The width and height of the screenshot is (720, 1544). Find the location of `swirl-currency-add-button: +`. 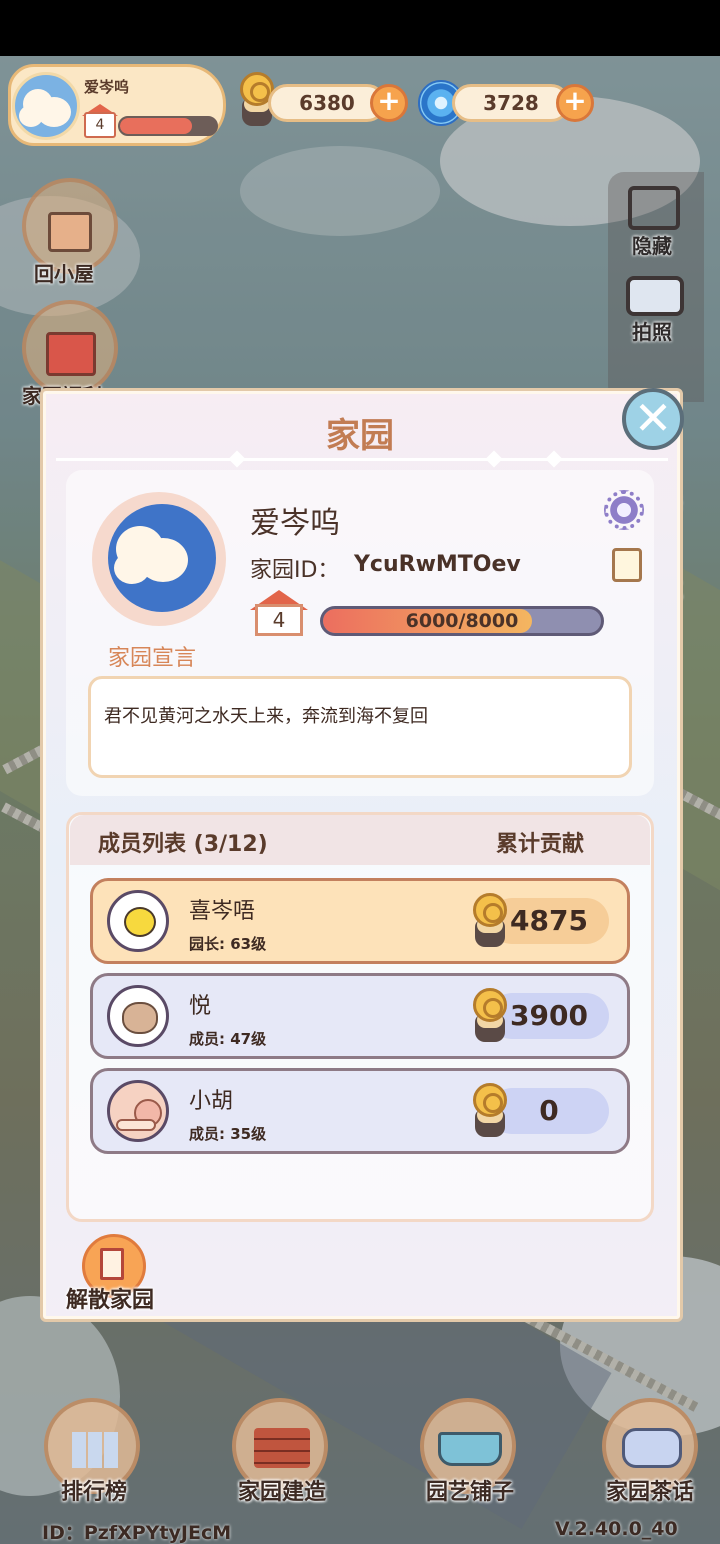

swirl-currency-add-button: + is located at coordinates (575, 103).